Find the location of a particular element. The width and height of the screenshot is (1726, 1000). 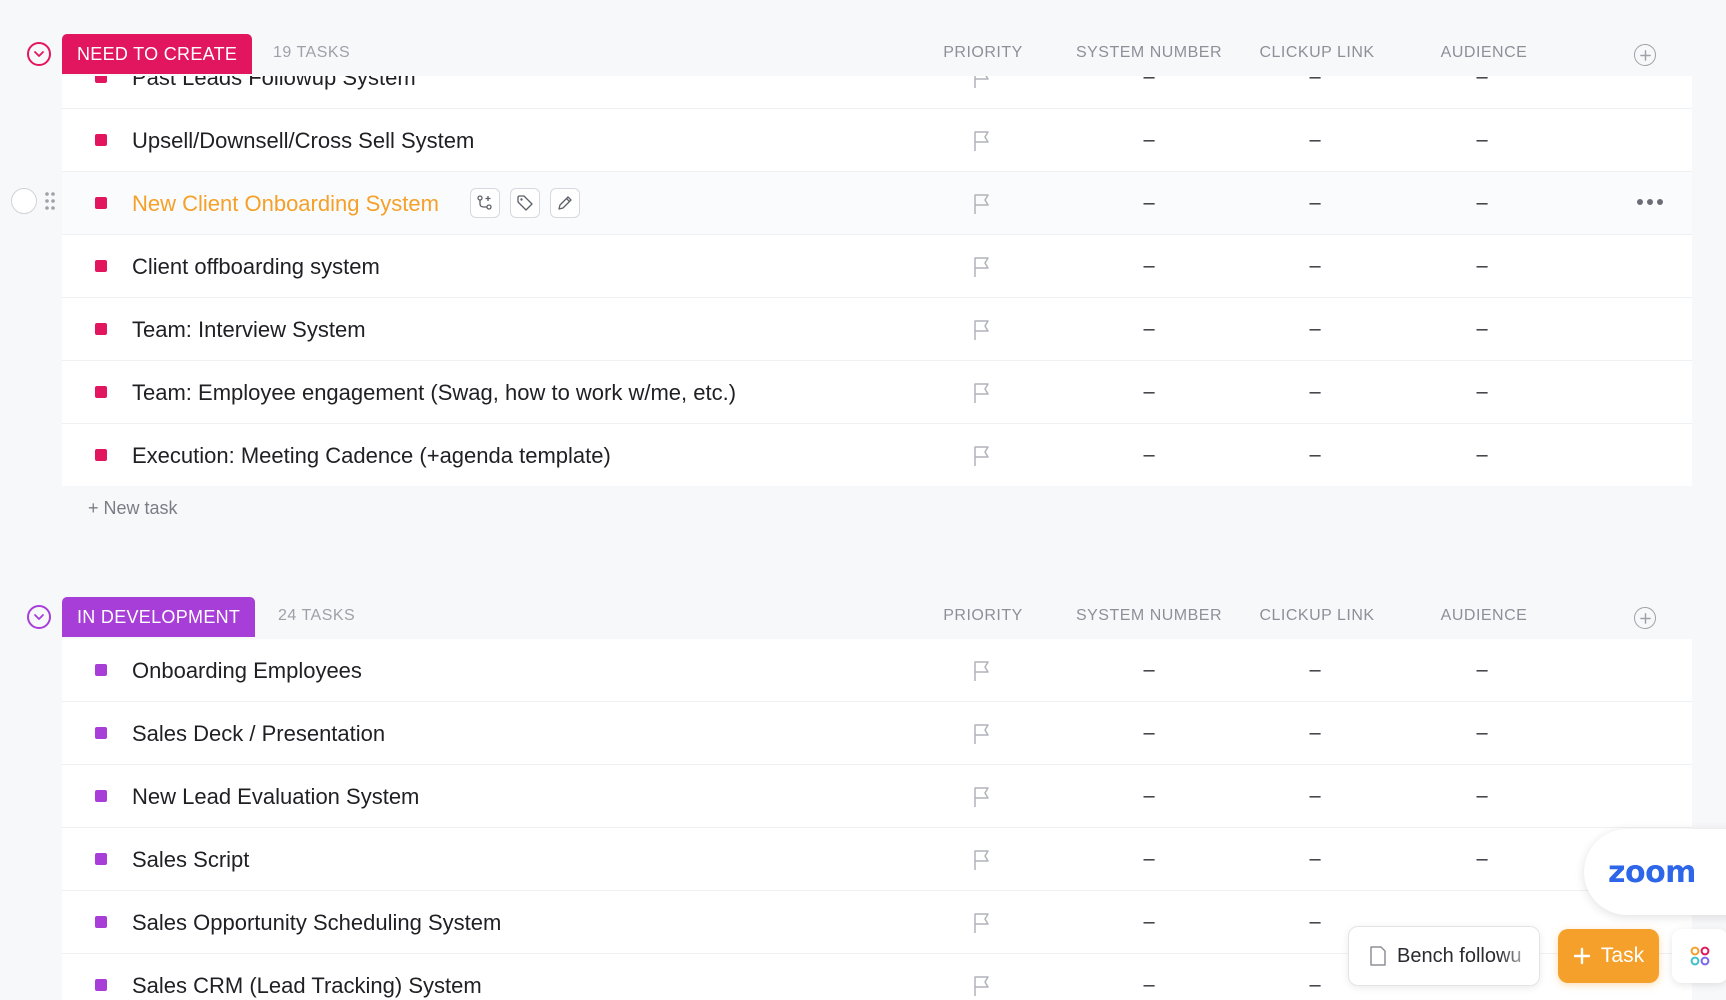

table-row: New Client Onboarding System – – – is located at coordinates (877, 203).